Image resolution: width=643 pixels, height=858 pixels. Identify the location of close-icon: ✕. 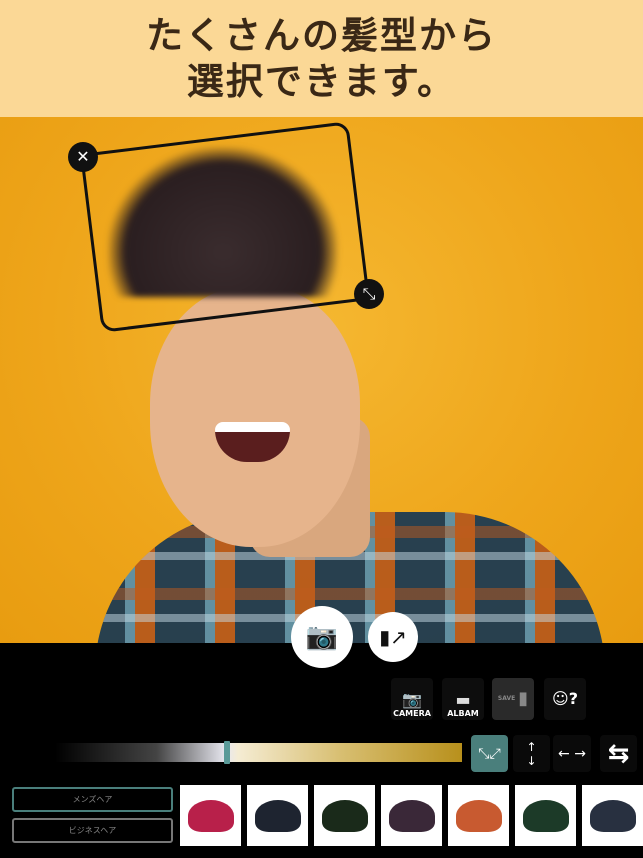
(83, 157).